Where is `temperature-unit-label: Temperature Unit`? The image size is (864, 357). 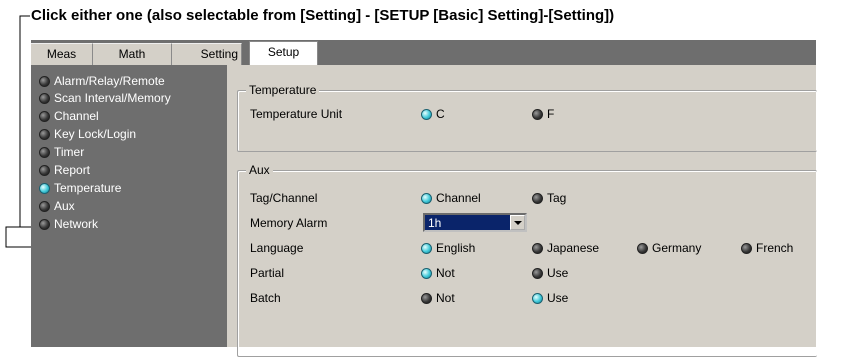 temperature-unit-label: Temperature Unit is located at coordinates (296, 114).